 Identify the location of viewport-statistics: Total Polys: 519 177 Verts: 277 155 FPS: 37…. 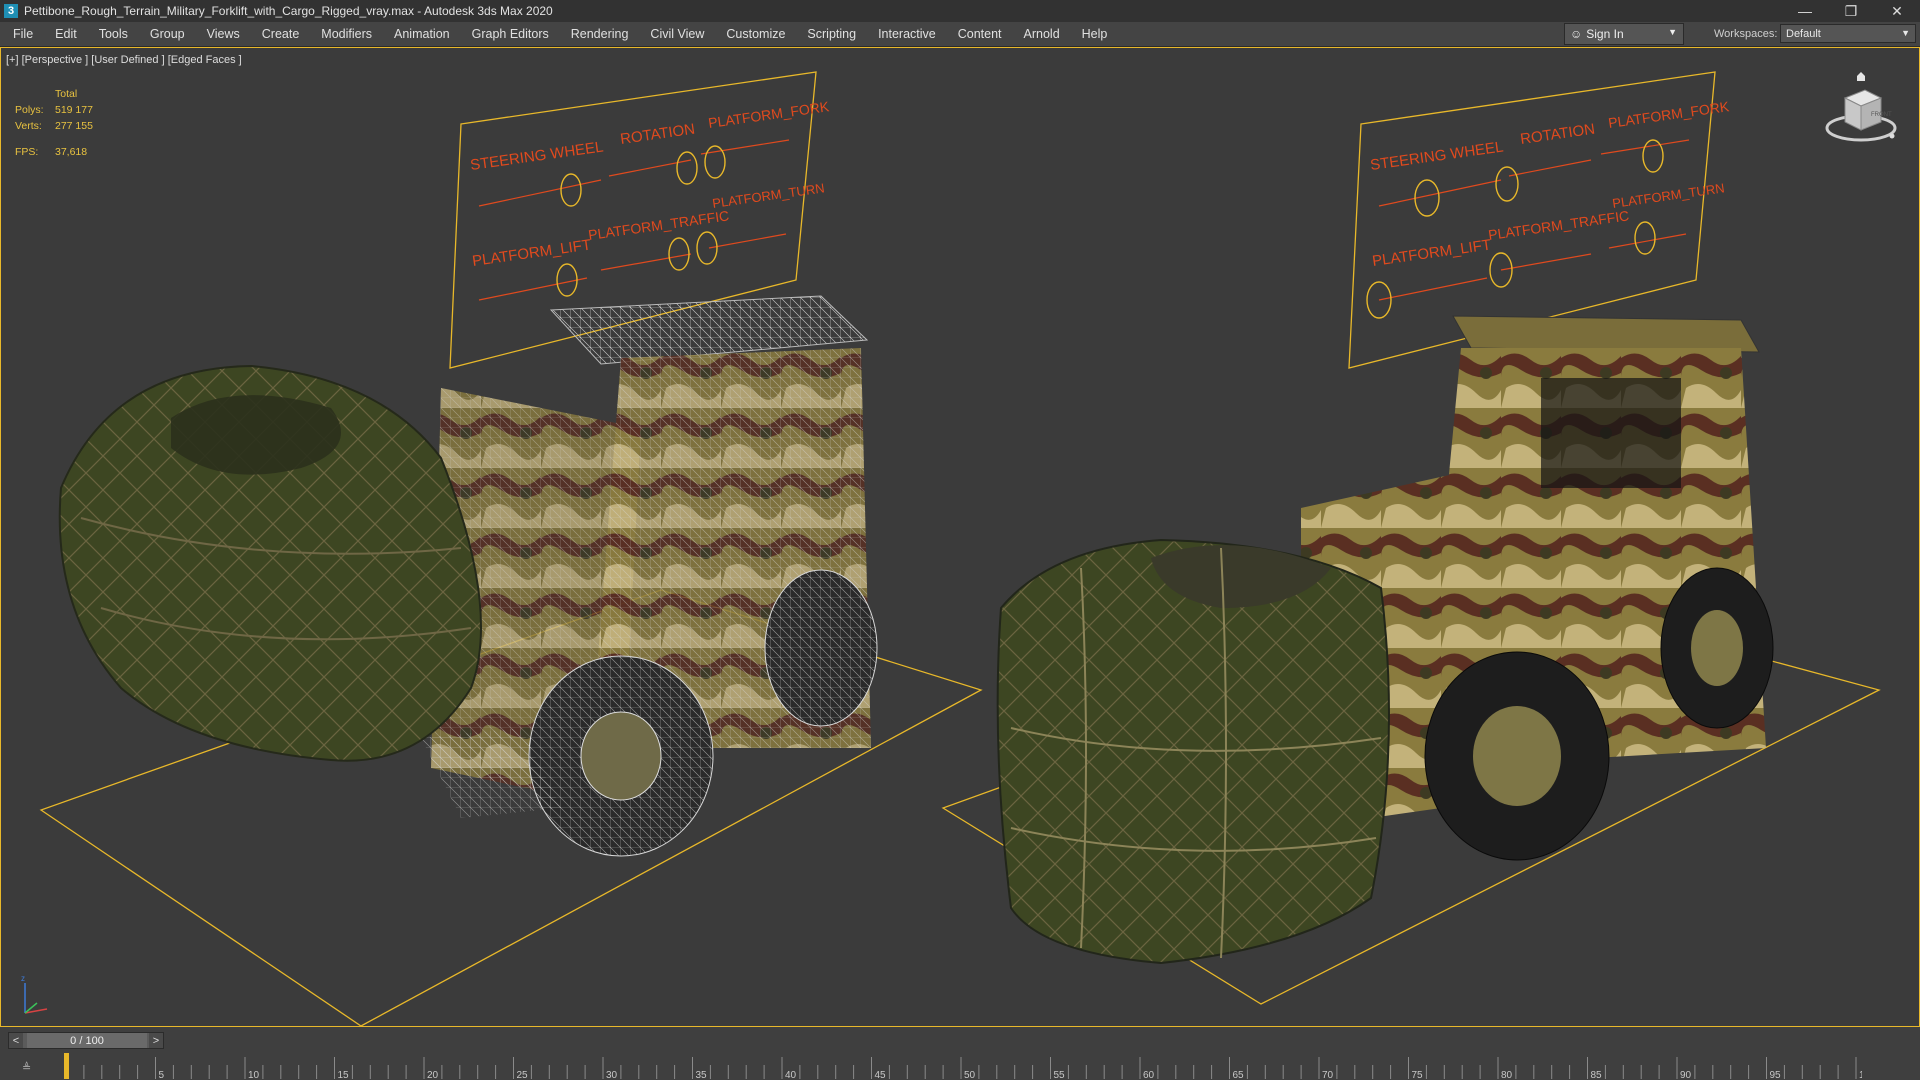
(54, 123).